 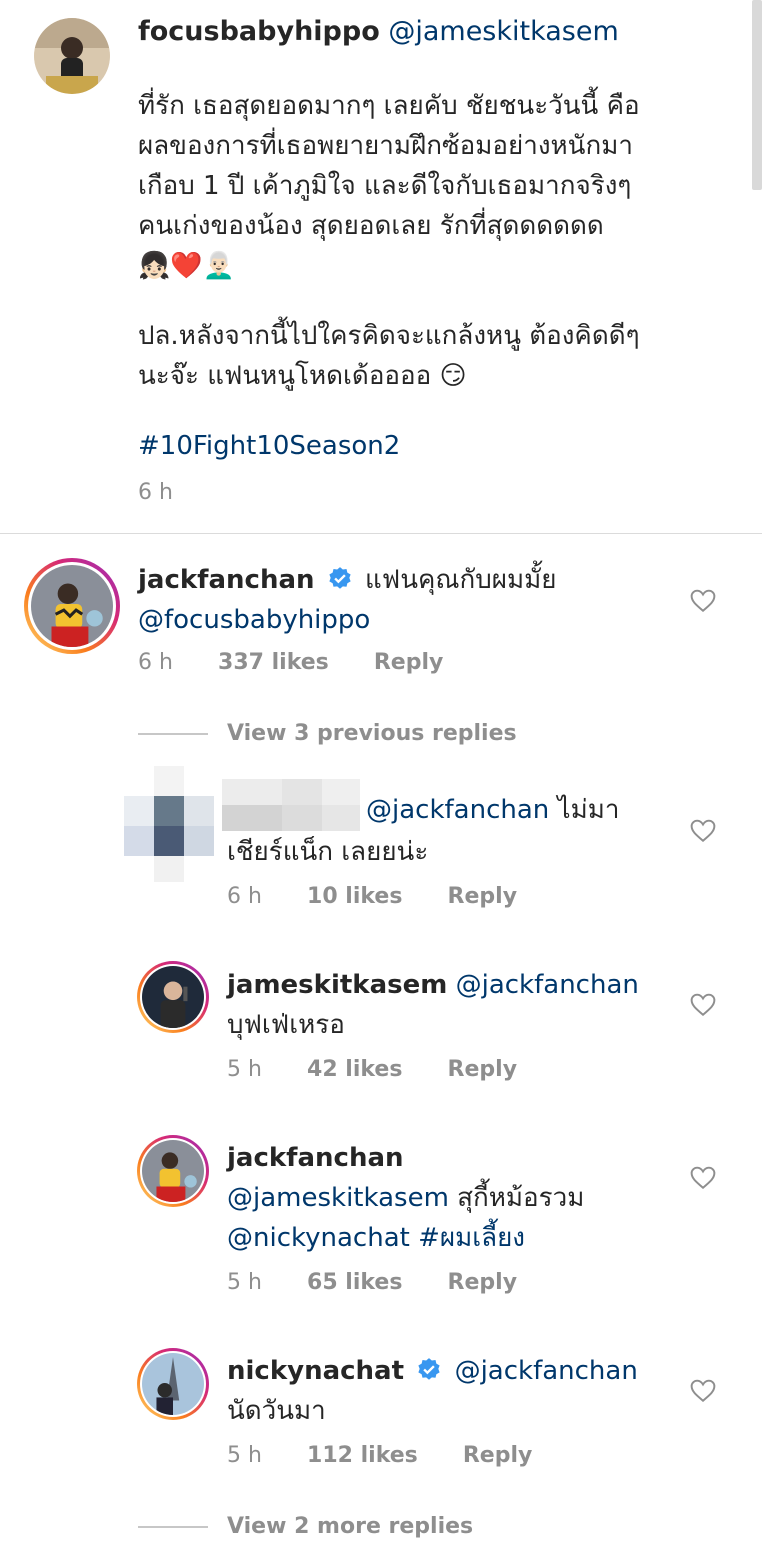 What do you see at coordinates (328, 852) in the screenshot?
I see `reply-text-cont: เชียร์แน็ก เลยยน่ะ` at bounding box center [328, 852].